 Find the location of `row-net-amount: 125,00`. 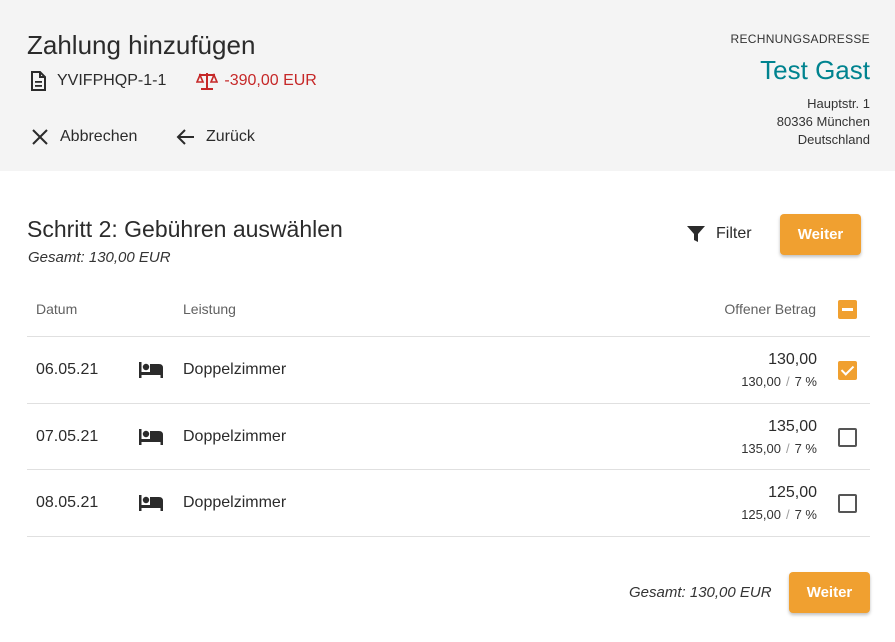

row-net-amount: 125,00 is located at coordinates (761, 514).